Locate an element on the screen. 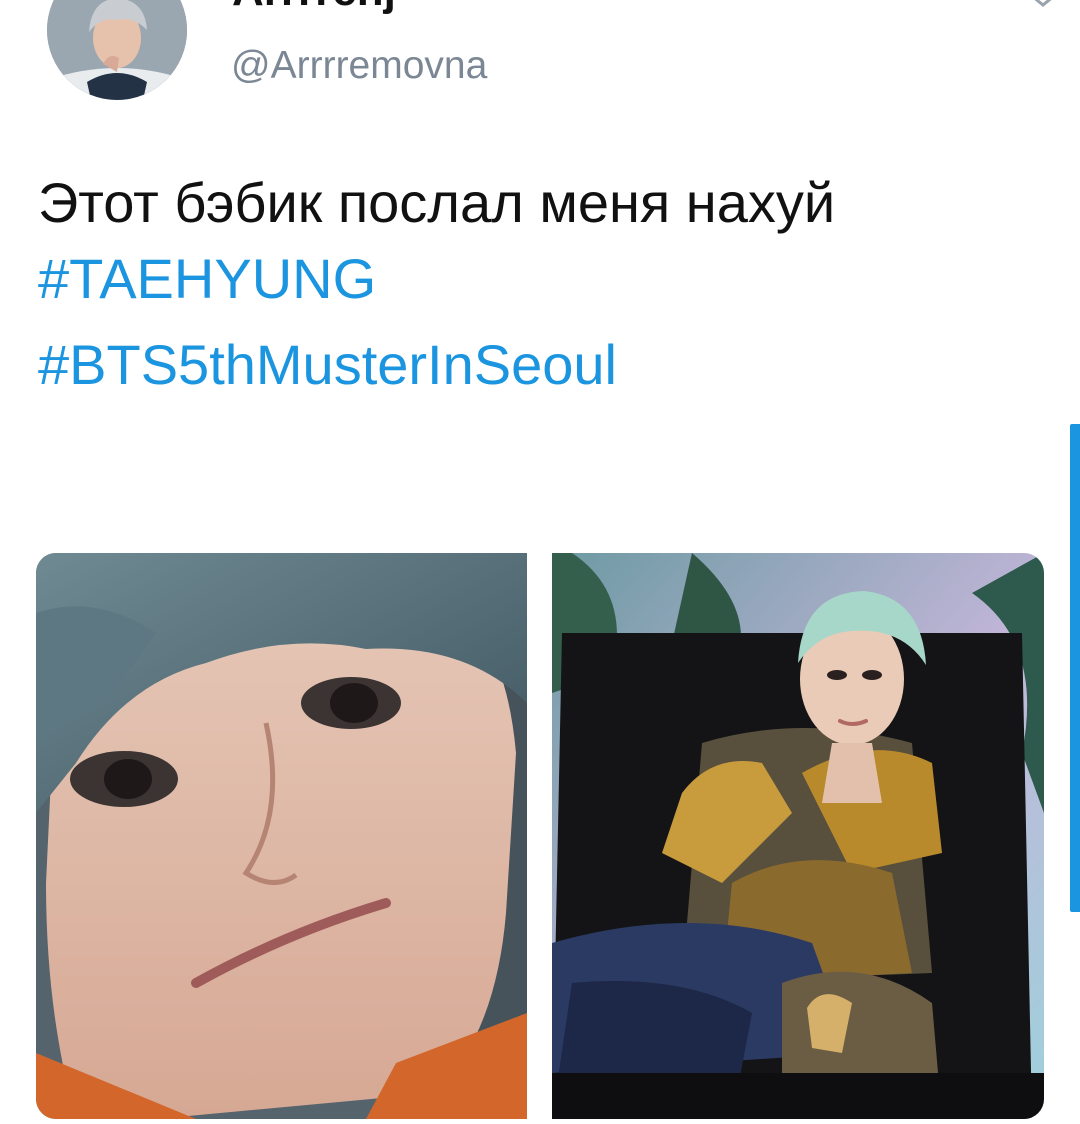  scrollbar is located at coordinates (1075, 668).